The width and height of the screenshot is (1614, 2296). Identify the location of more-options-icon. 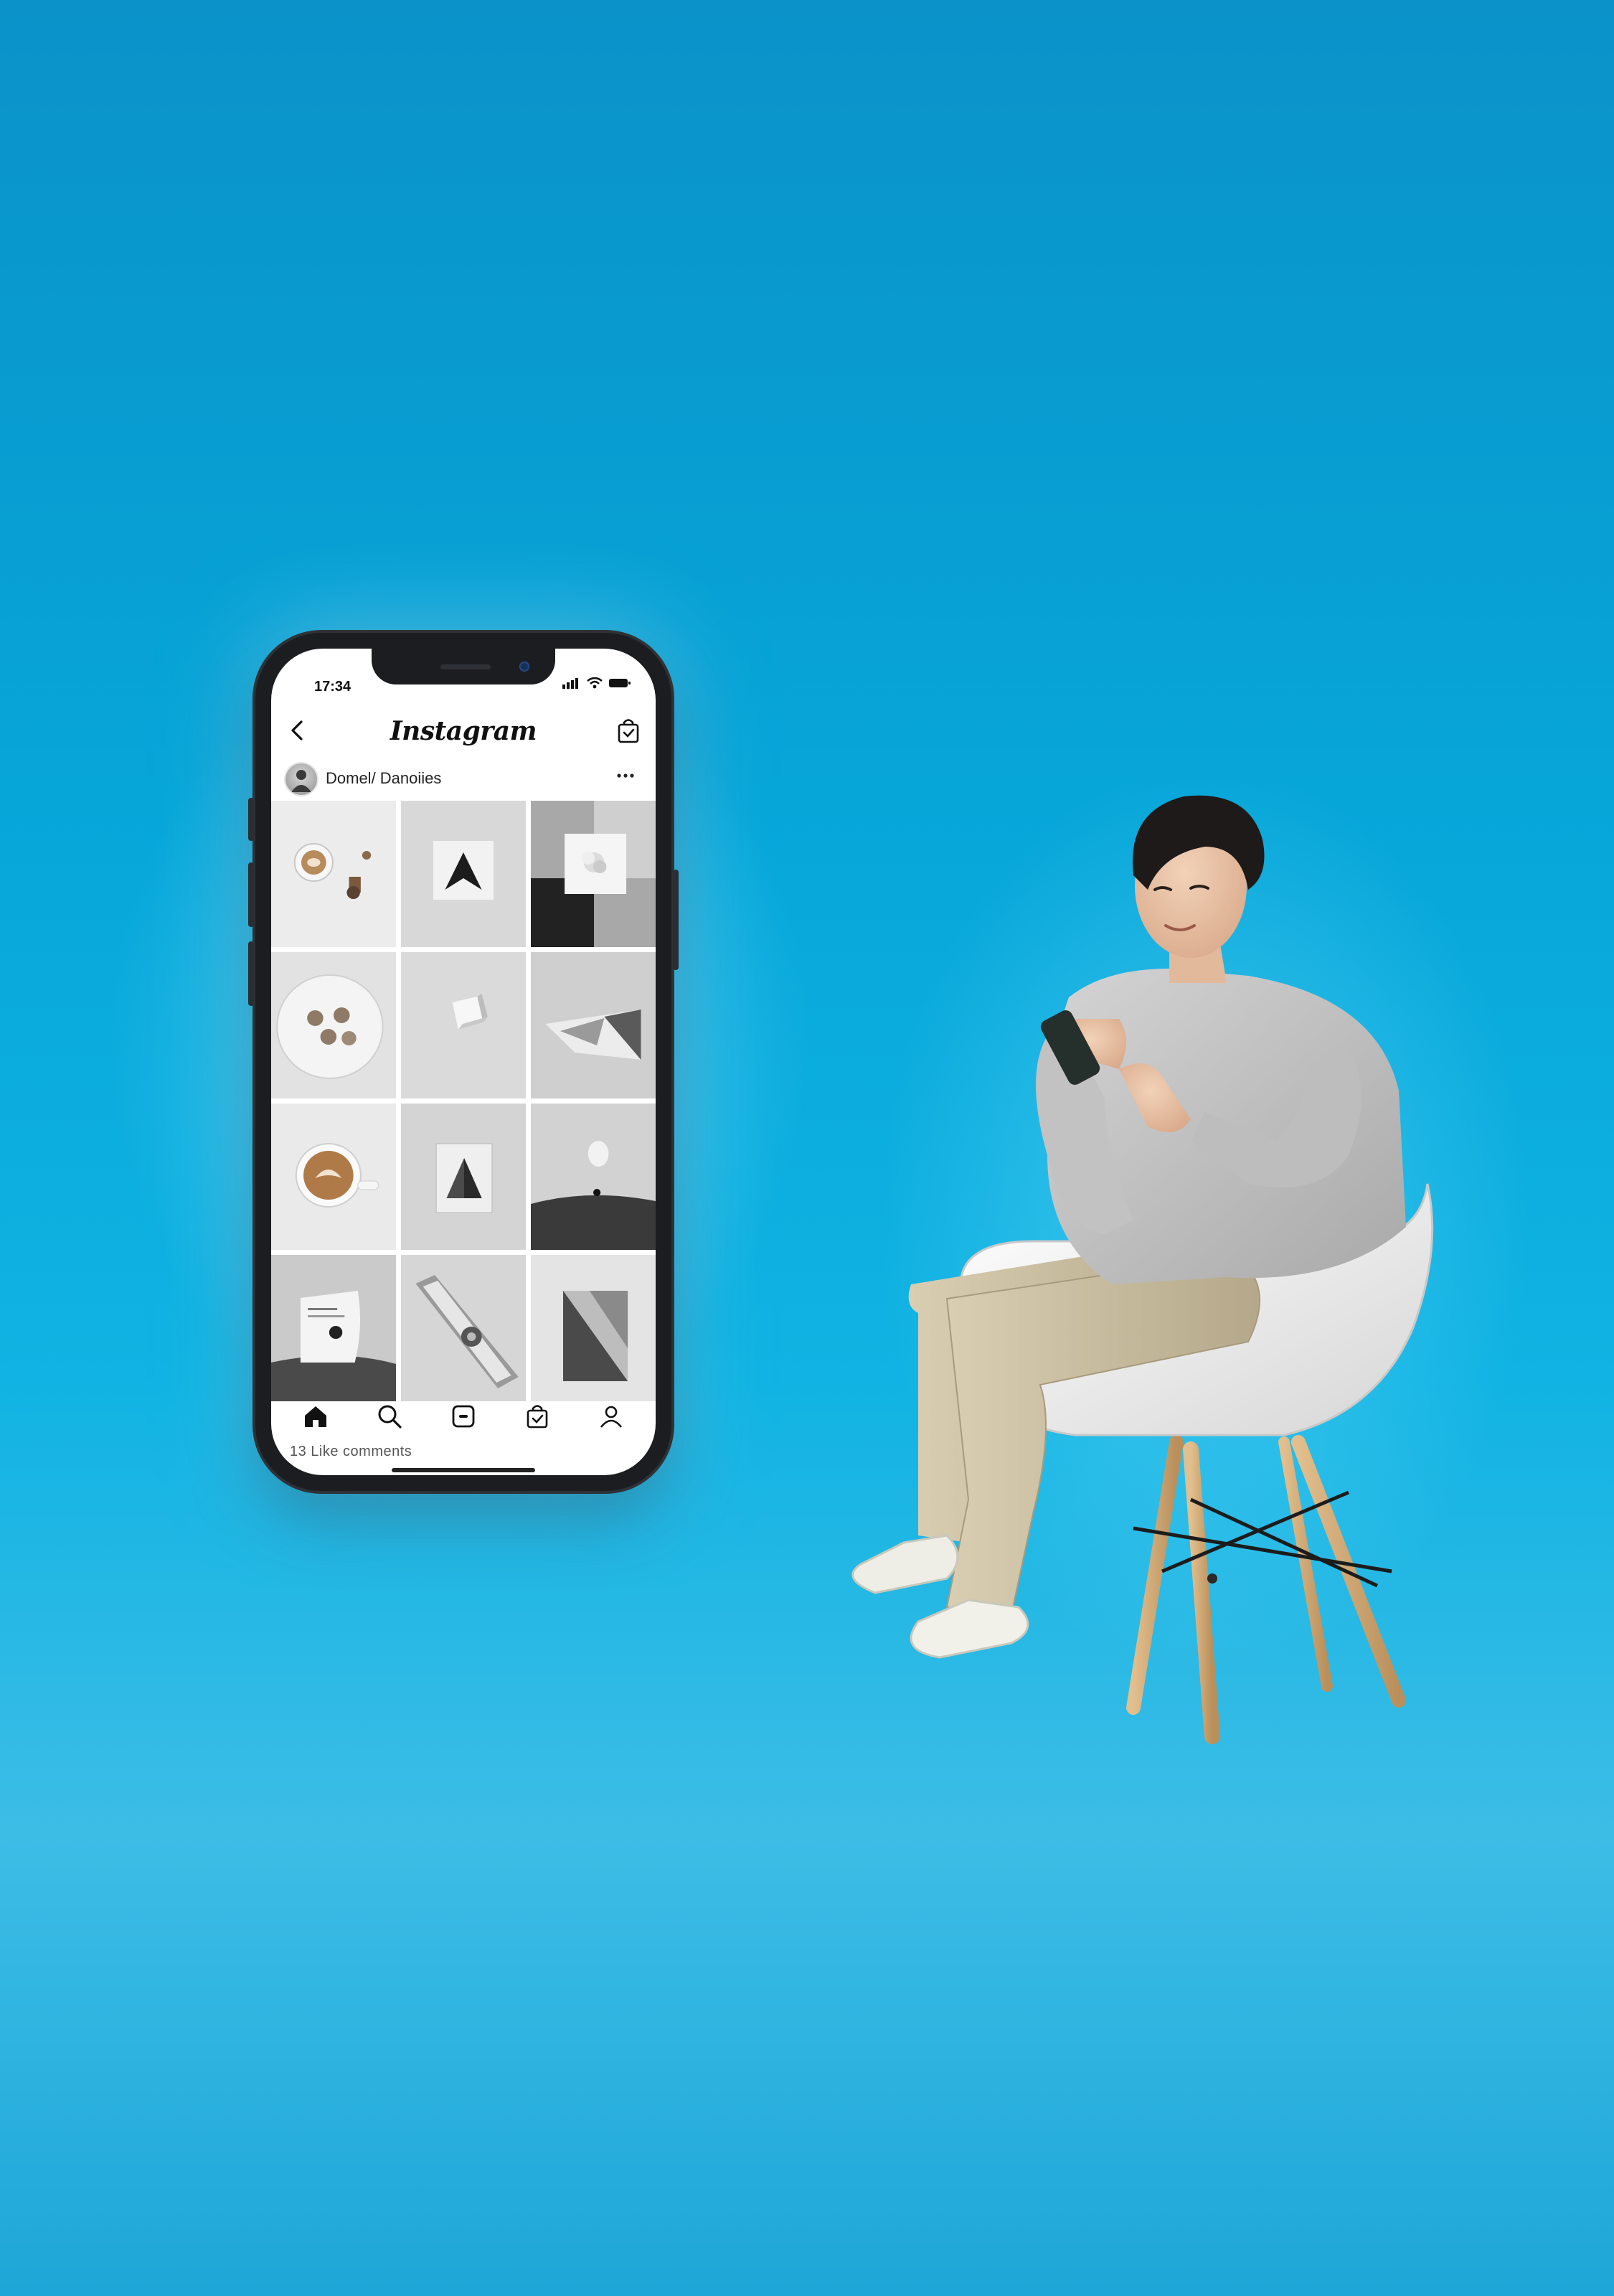
(625, 776).